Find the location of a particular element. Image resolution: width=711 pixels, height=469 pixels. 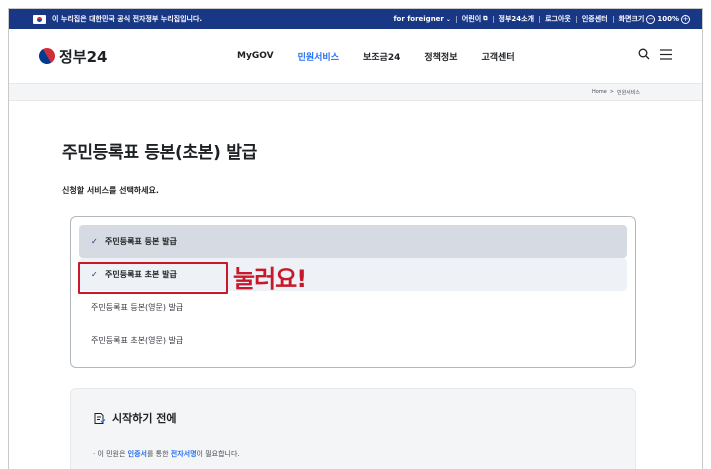

checklist-icon is located at coordinates (100, 418).